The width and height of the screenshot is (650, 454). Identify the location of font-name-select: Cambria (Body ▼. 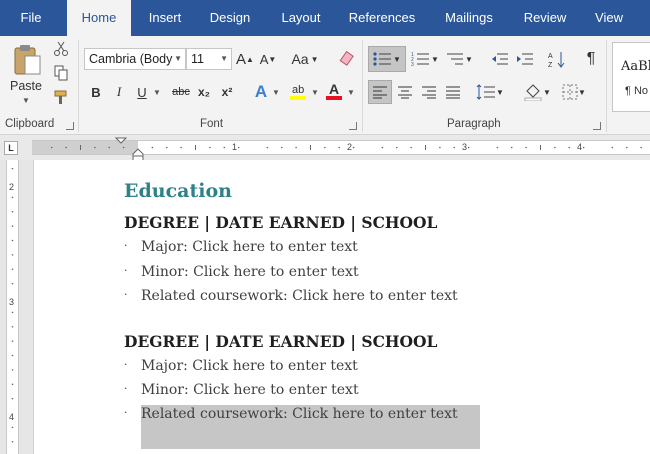
(135, 59).